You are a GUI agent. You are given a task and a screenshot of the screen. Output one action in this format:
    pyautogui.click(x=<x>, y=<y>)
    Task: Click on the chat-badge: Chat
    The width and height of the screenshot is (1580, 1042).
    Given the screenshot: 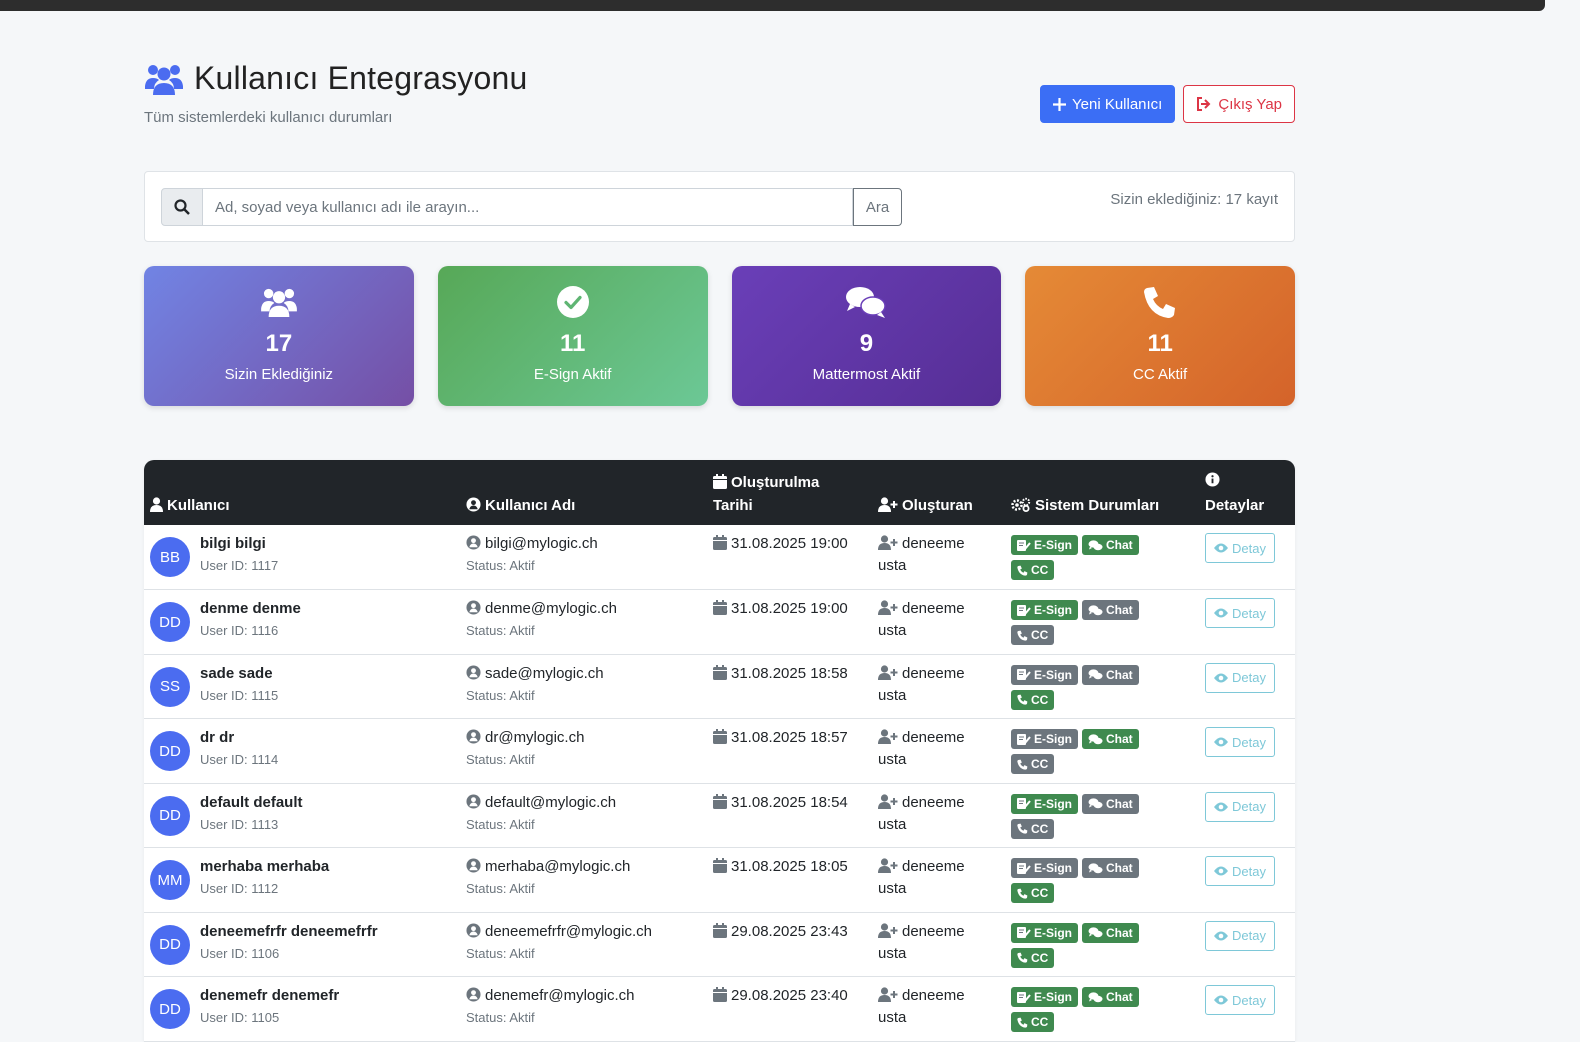 What is the action you would take?
    pyautogui.click(x=1110, y=932)
    